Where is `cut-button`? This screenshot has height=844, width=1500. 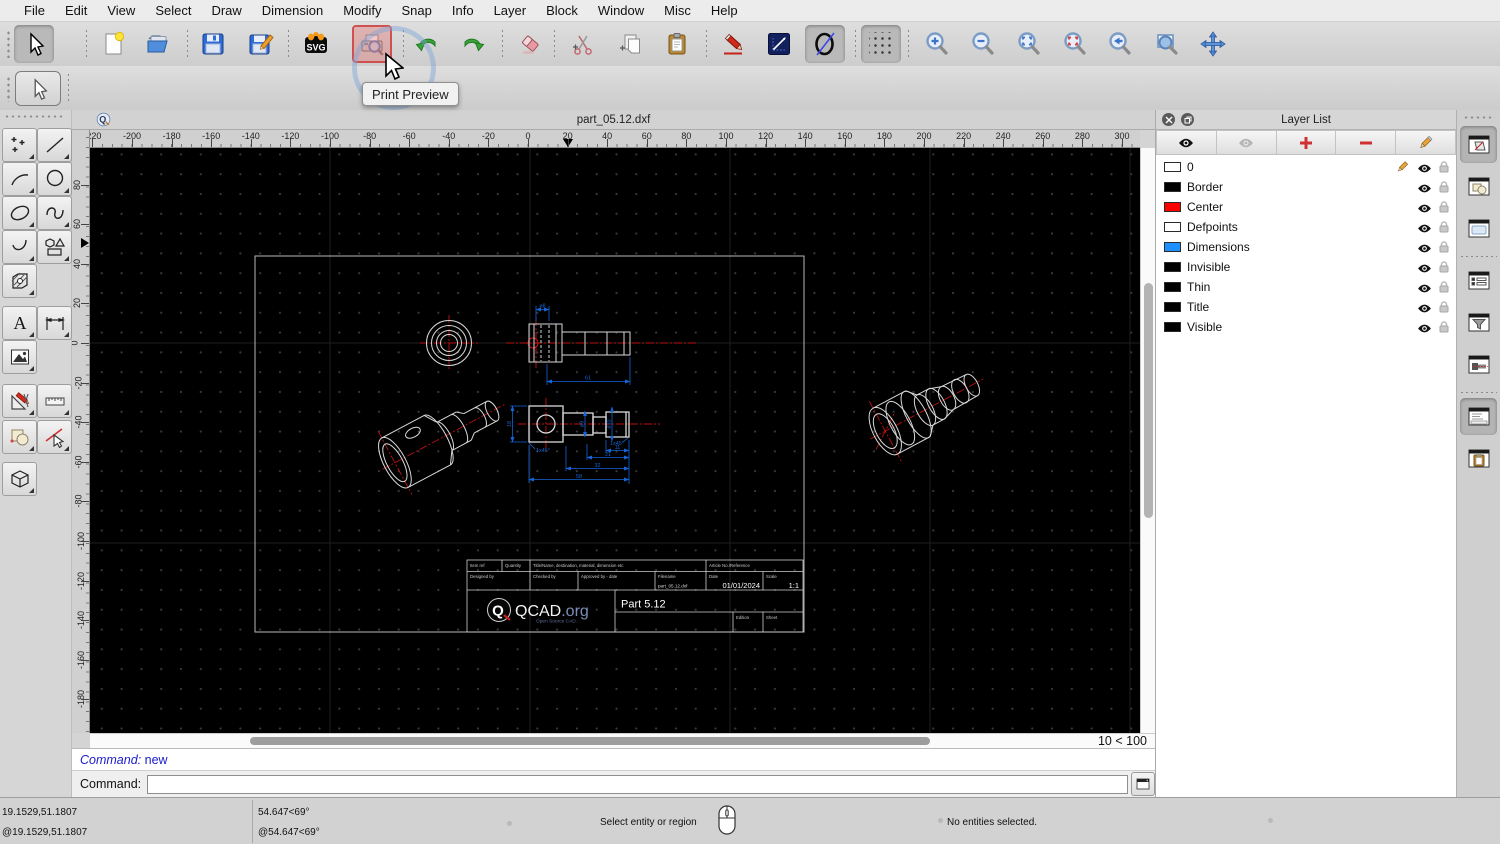 cut-button is located at coordinates (583, 44).